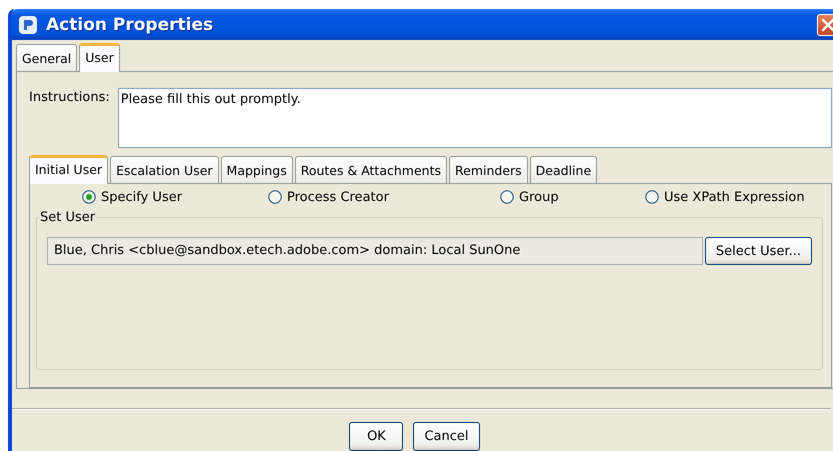 The image size is (833, 451). I want to click on radio-label: Group, so click(539, 197).